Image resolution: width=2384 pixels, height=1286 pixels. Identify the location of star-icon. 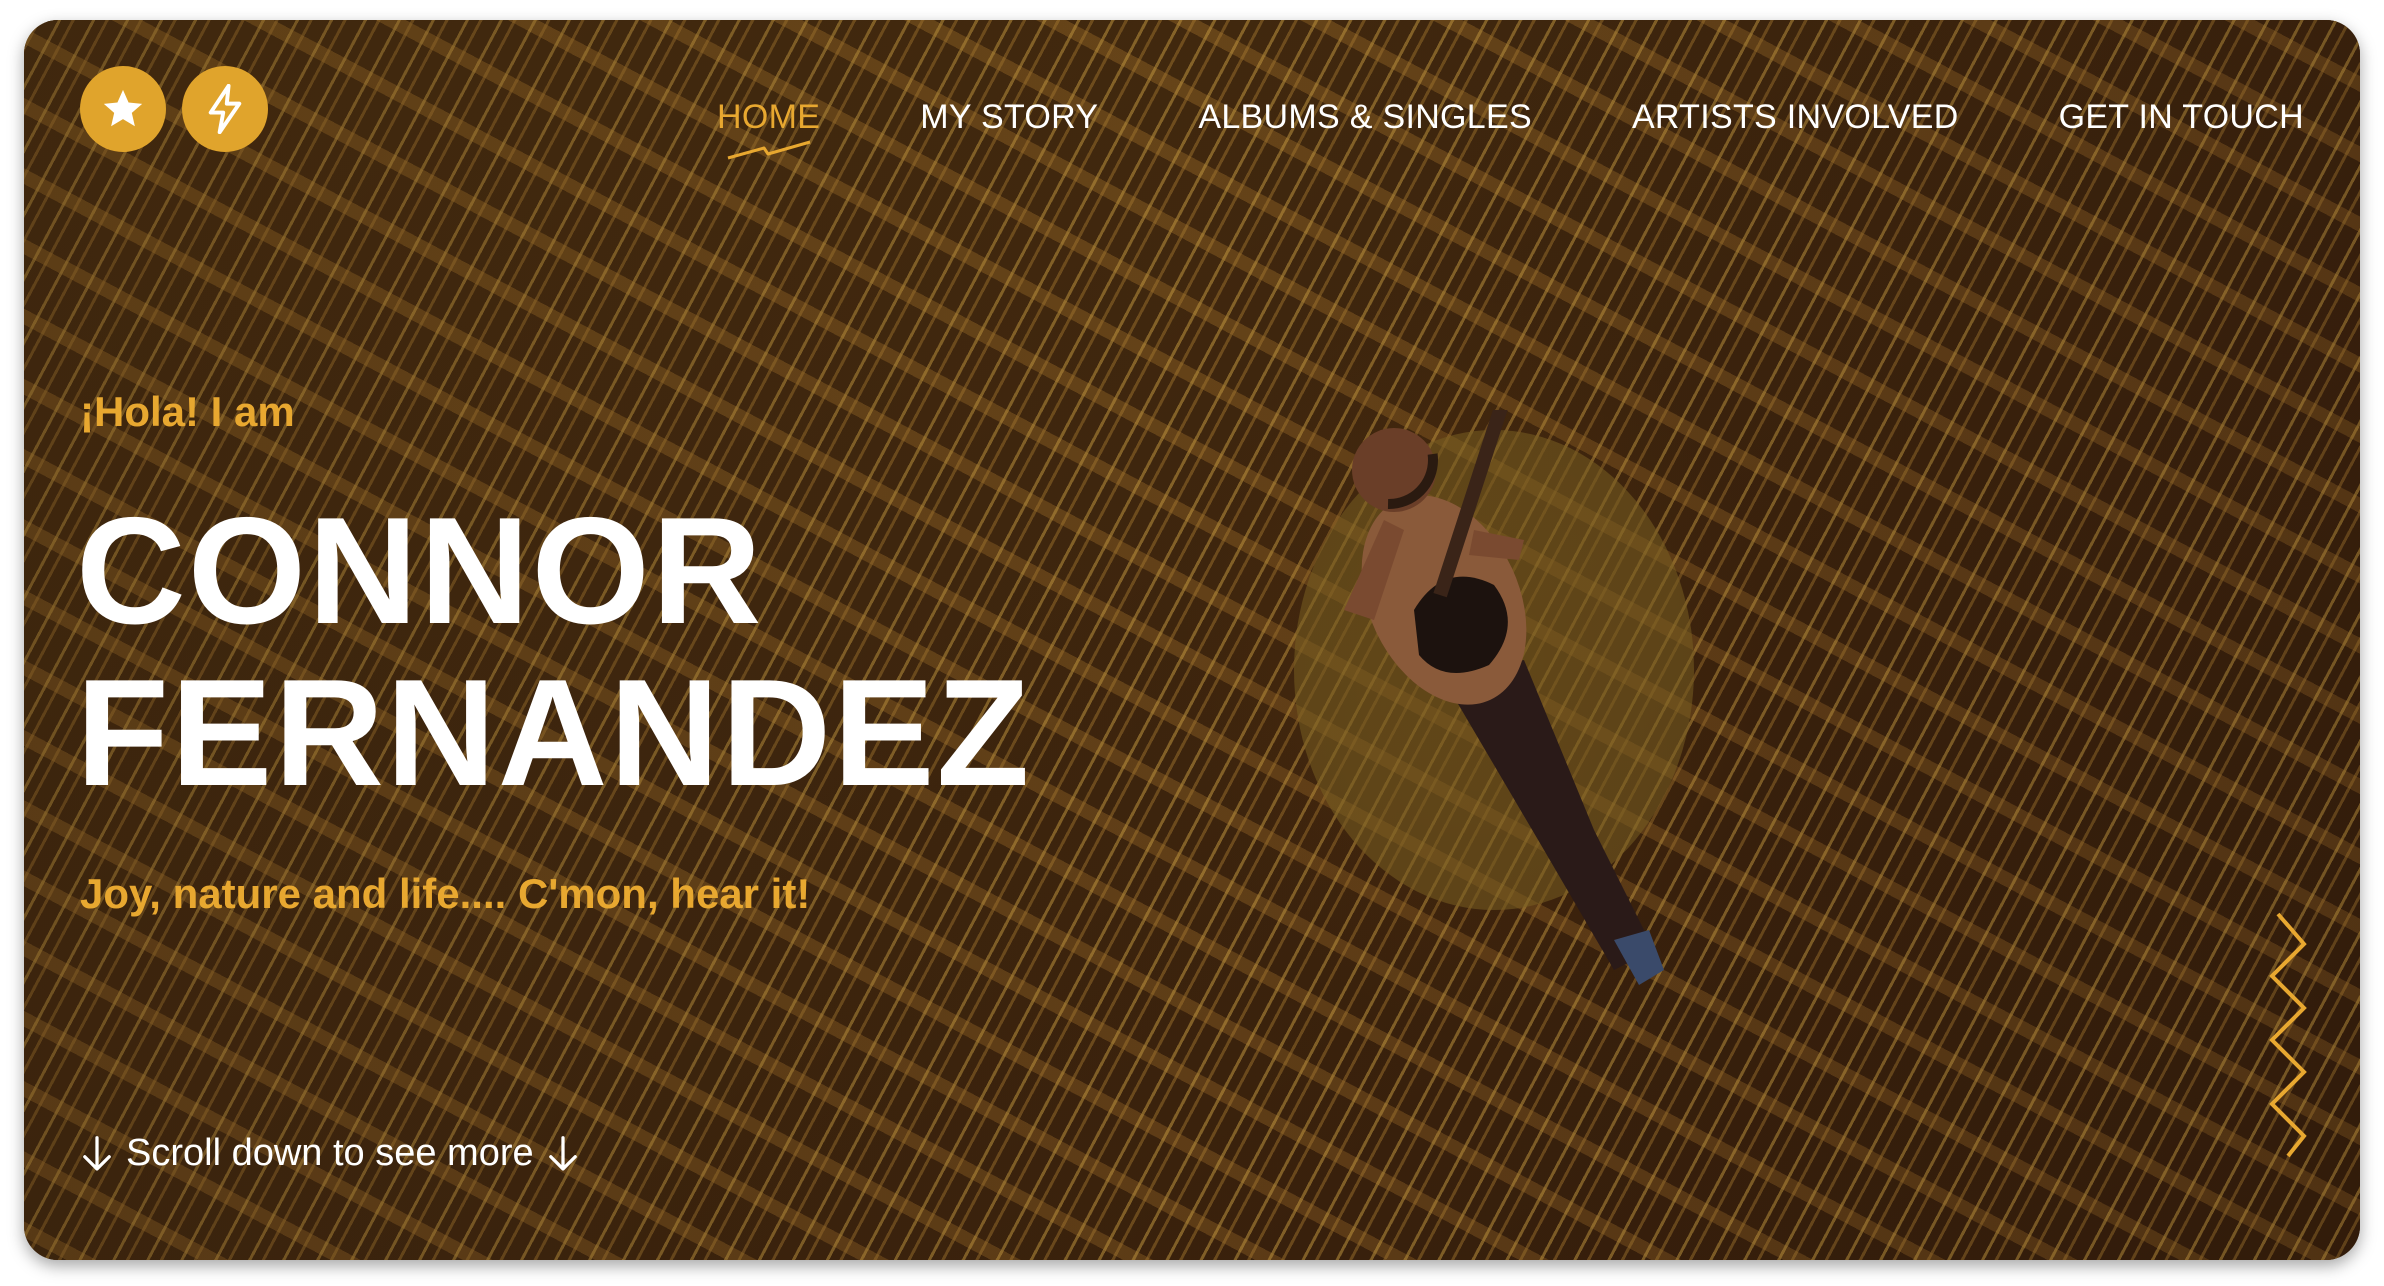
(123, 109).